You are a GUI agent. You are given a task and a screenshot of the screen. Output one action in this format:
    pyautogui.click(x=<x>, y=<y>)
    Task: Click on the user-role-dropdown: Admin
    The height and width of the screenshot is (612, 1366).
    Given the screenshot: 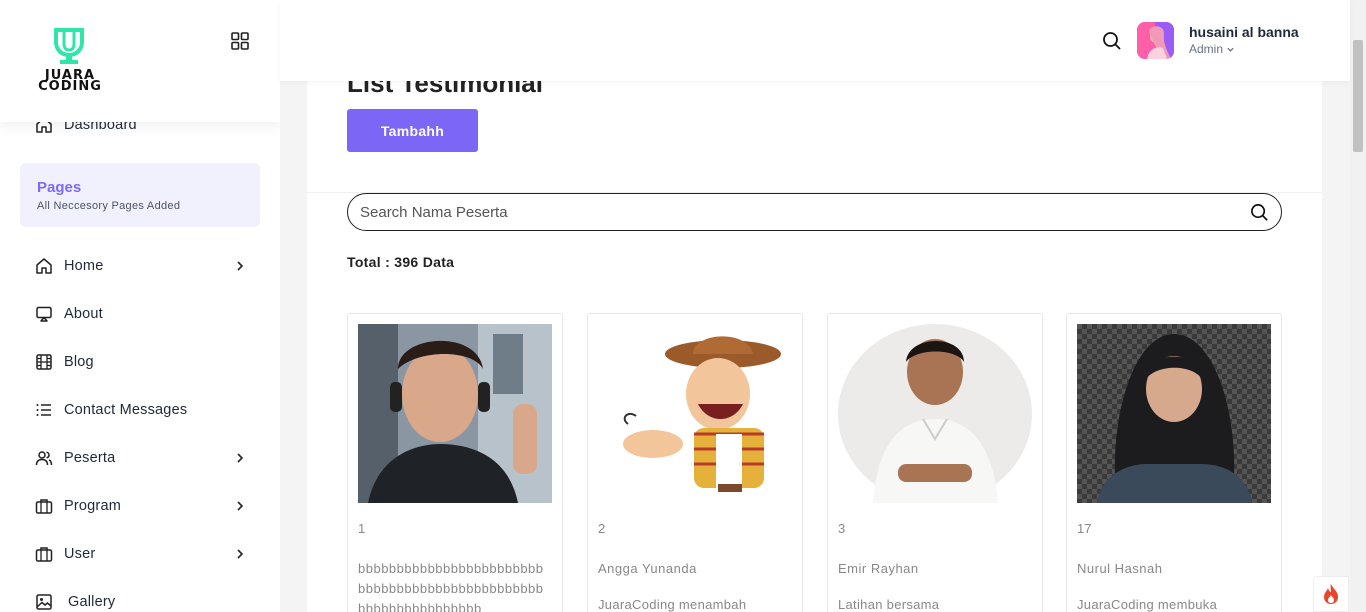 What is the action you would take?
    pyautogui.click(x=1212, y=49)
    